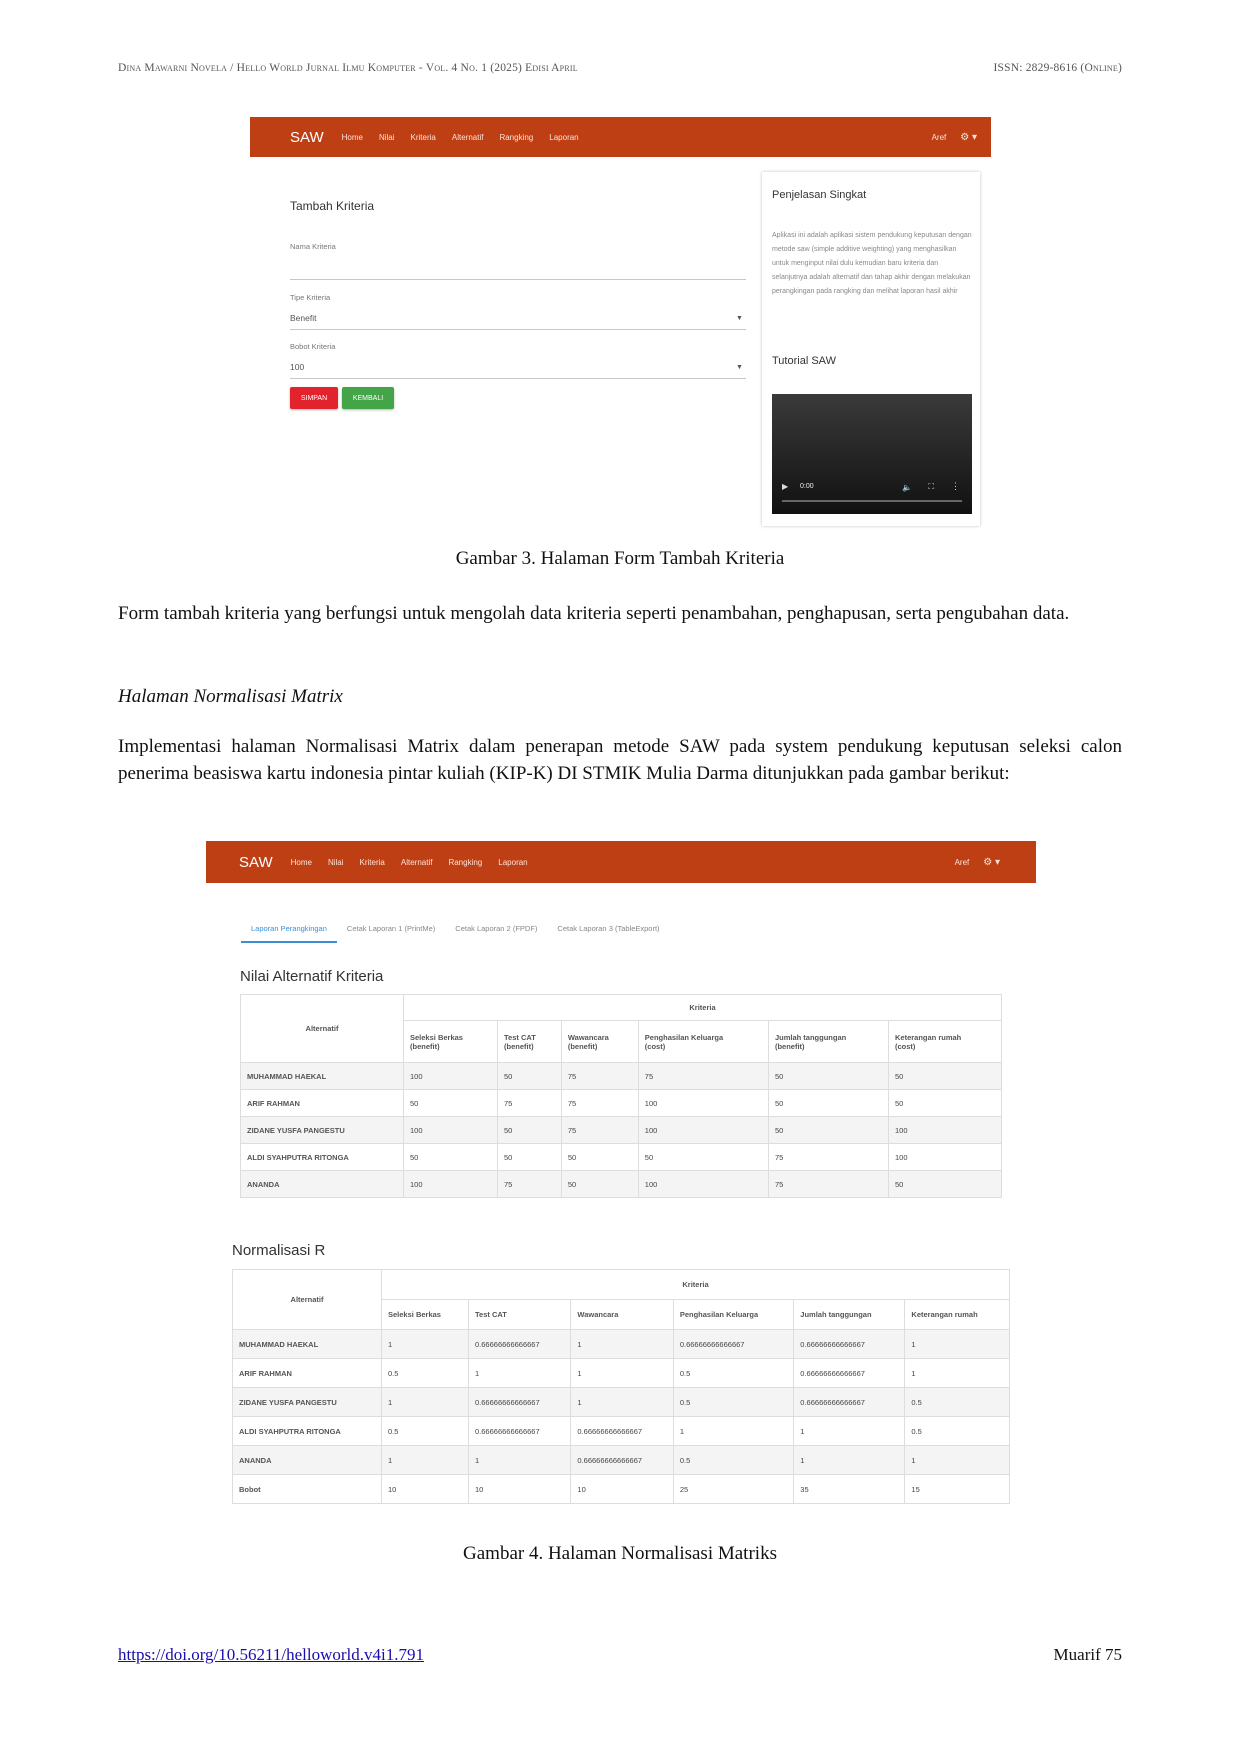 The image size is (1240, 1754). What do you see at coordinates (620, 558) in the screenshot?
I see `figure-3-caption: Gambar 3. Halaman Form Tambah Kriteria` at bounding box center [620, 558].